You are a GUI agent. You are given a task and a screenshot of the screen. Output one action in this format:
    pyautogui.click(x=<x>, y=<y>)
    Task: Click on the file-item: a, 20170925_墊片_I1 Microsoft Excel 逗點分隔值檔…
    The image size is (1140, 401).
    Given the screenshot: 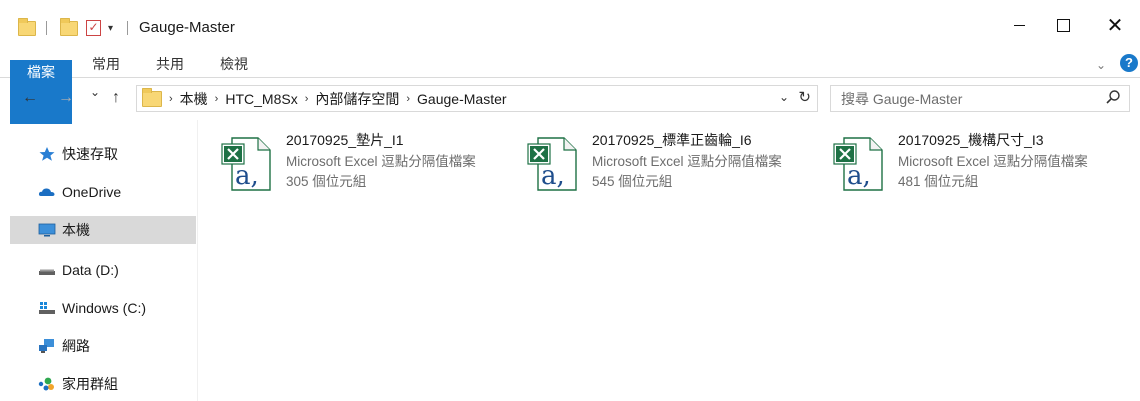 What is the action you would take?
    pyautogui.click(x=350, y=162)
    